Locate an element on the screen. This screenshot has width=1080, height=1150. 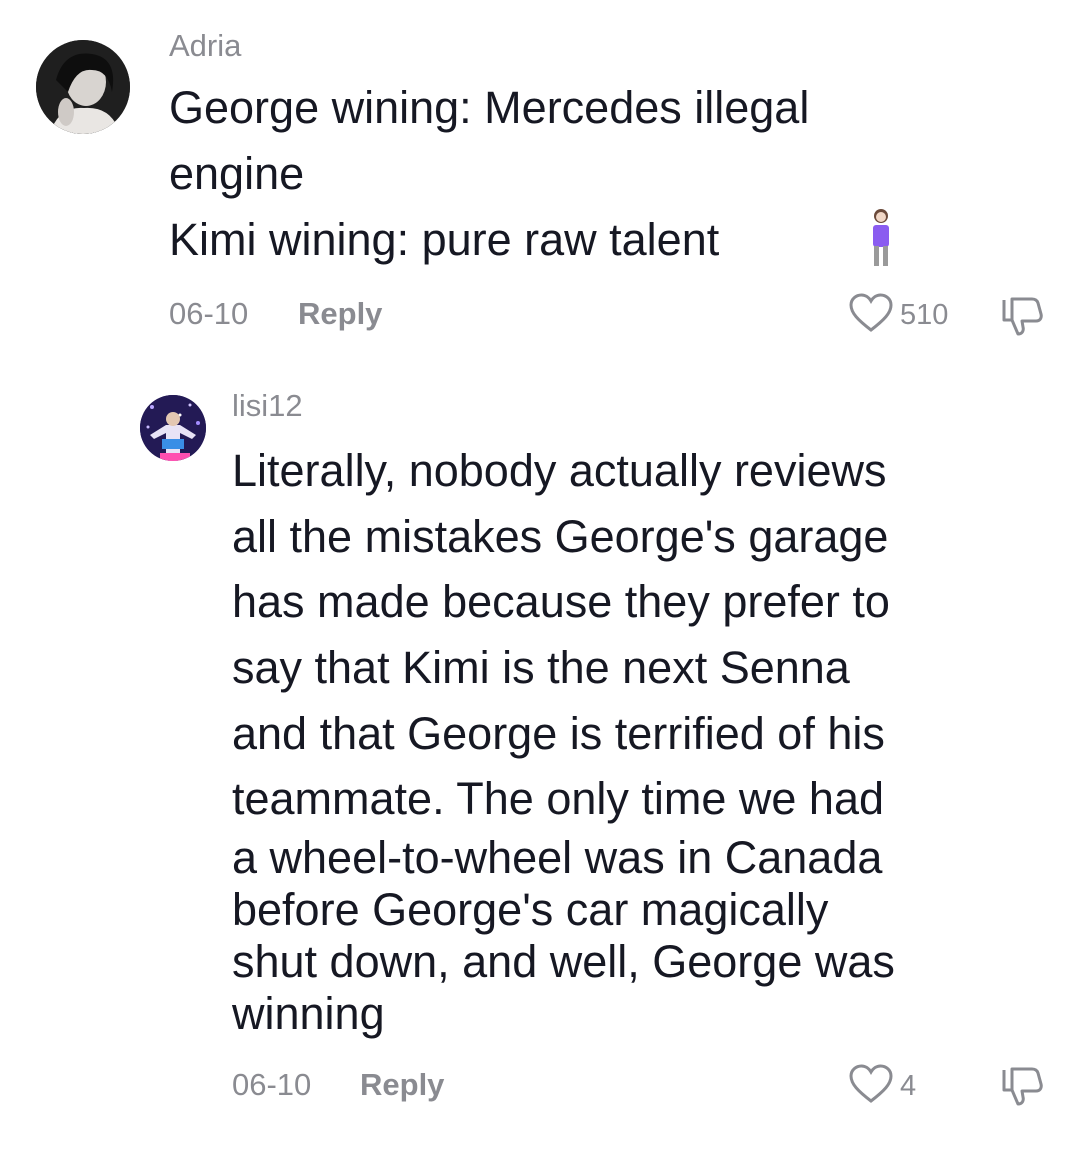
comment-line: winning is located at coordinates (308, 1013).